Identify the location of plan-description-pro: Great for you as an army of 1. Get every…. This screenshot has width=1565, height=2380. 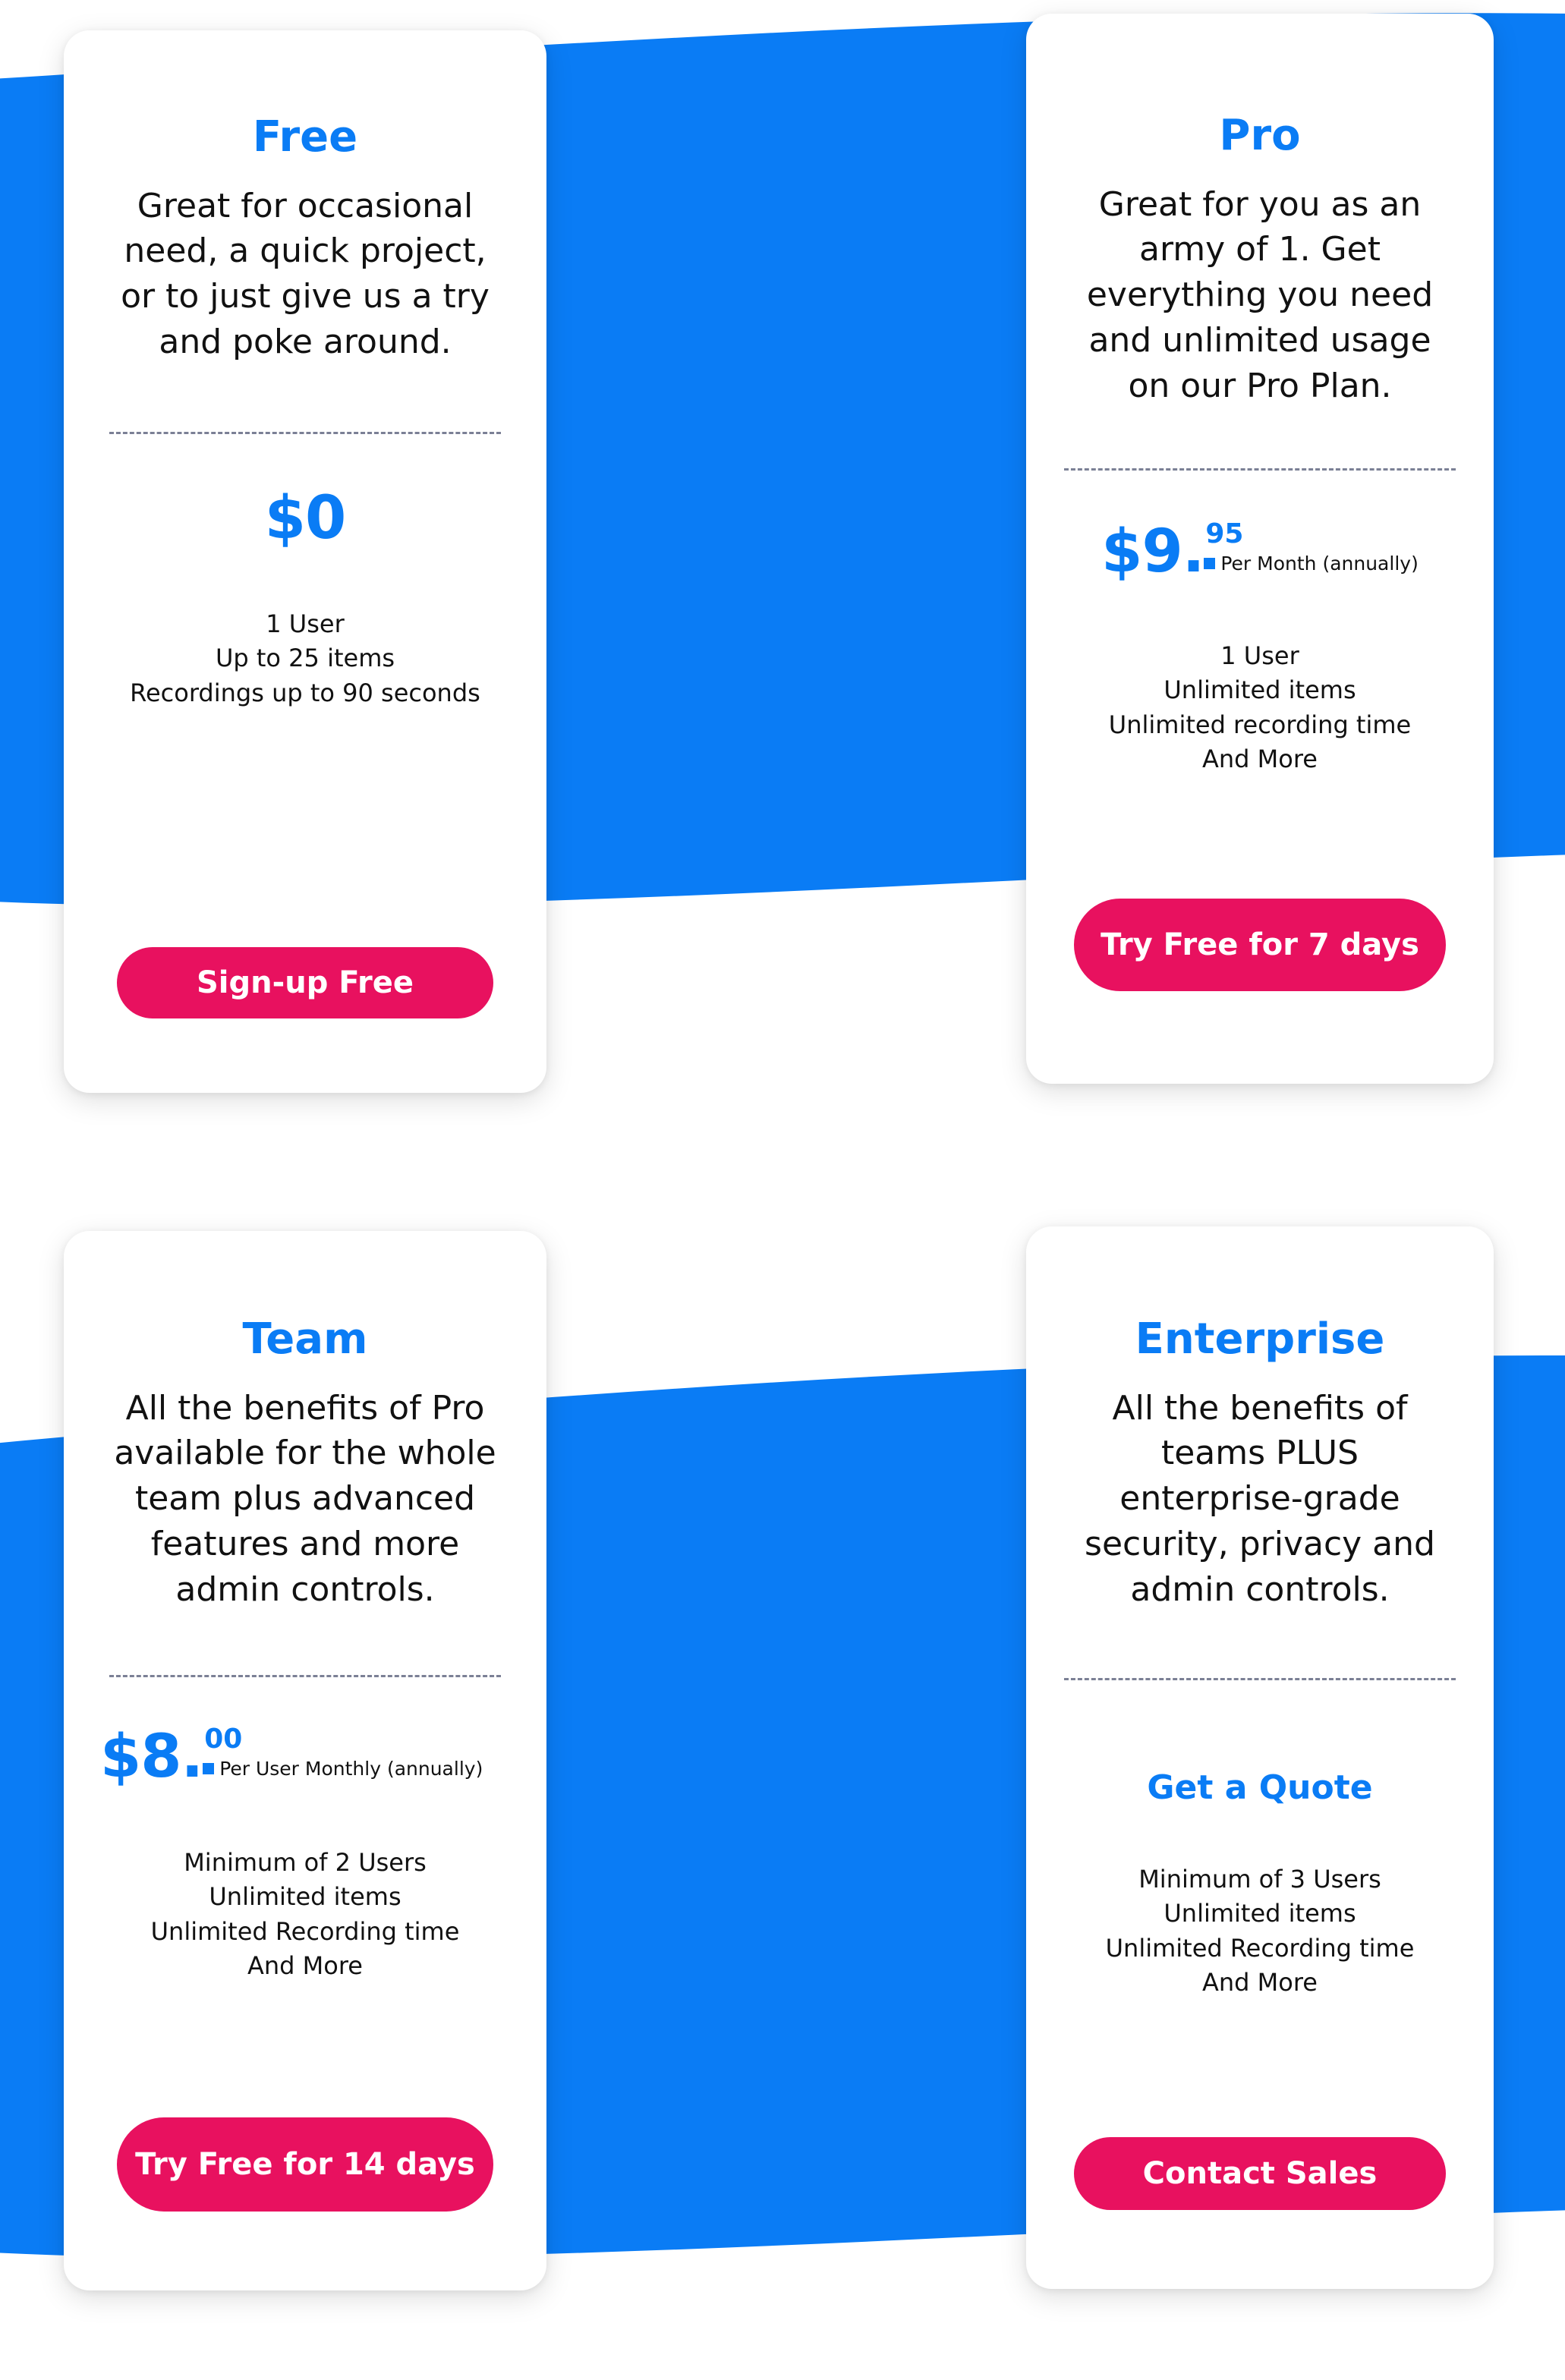
(1260, 294).